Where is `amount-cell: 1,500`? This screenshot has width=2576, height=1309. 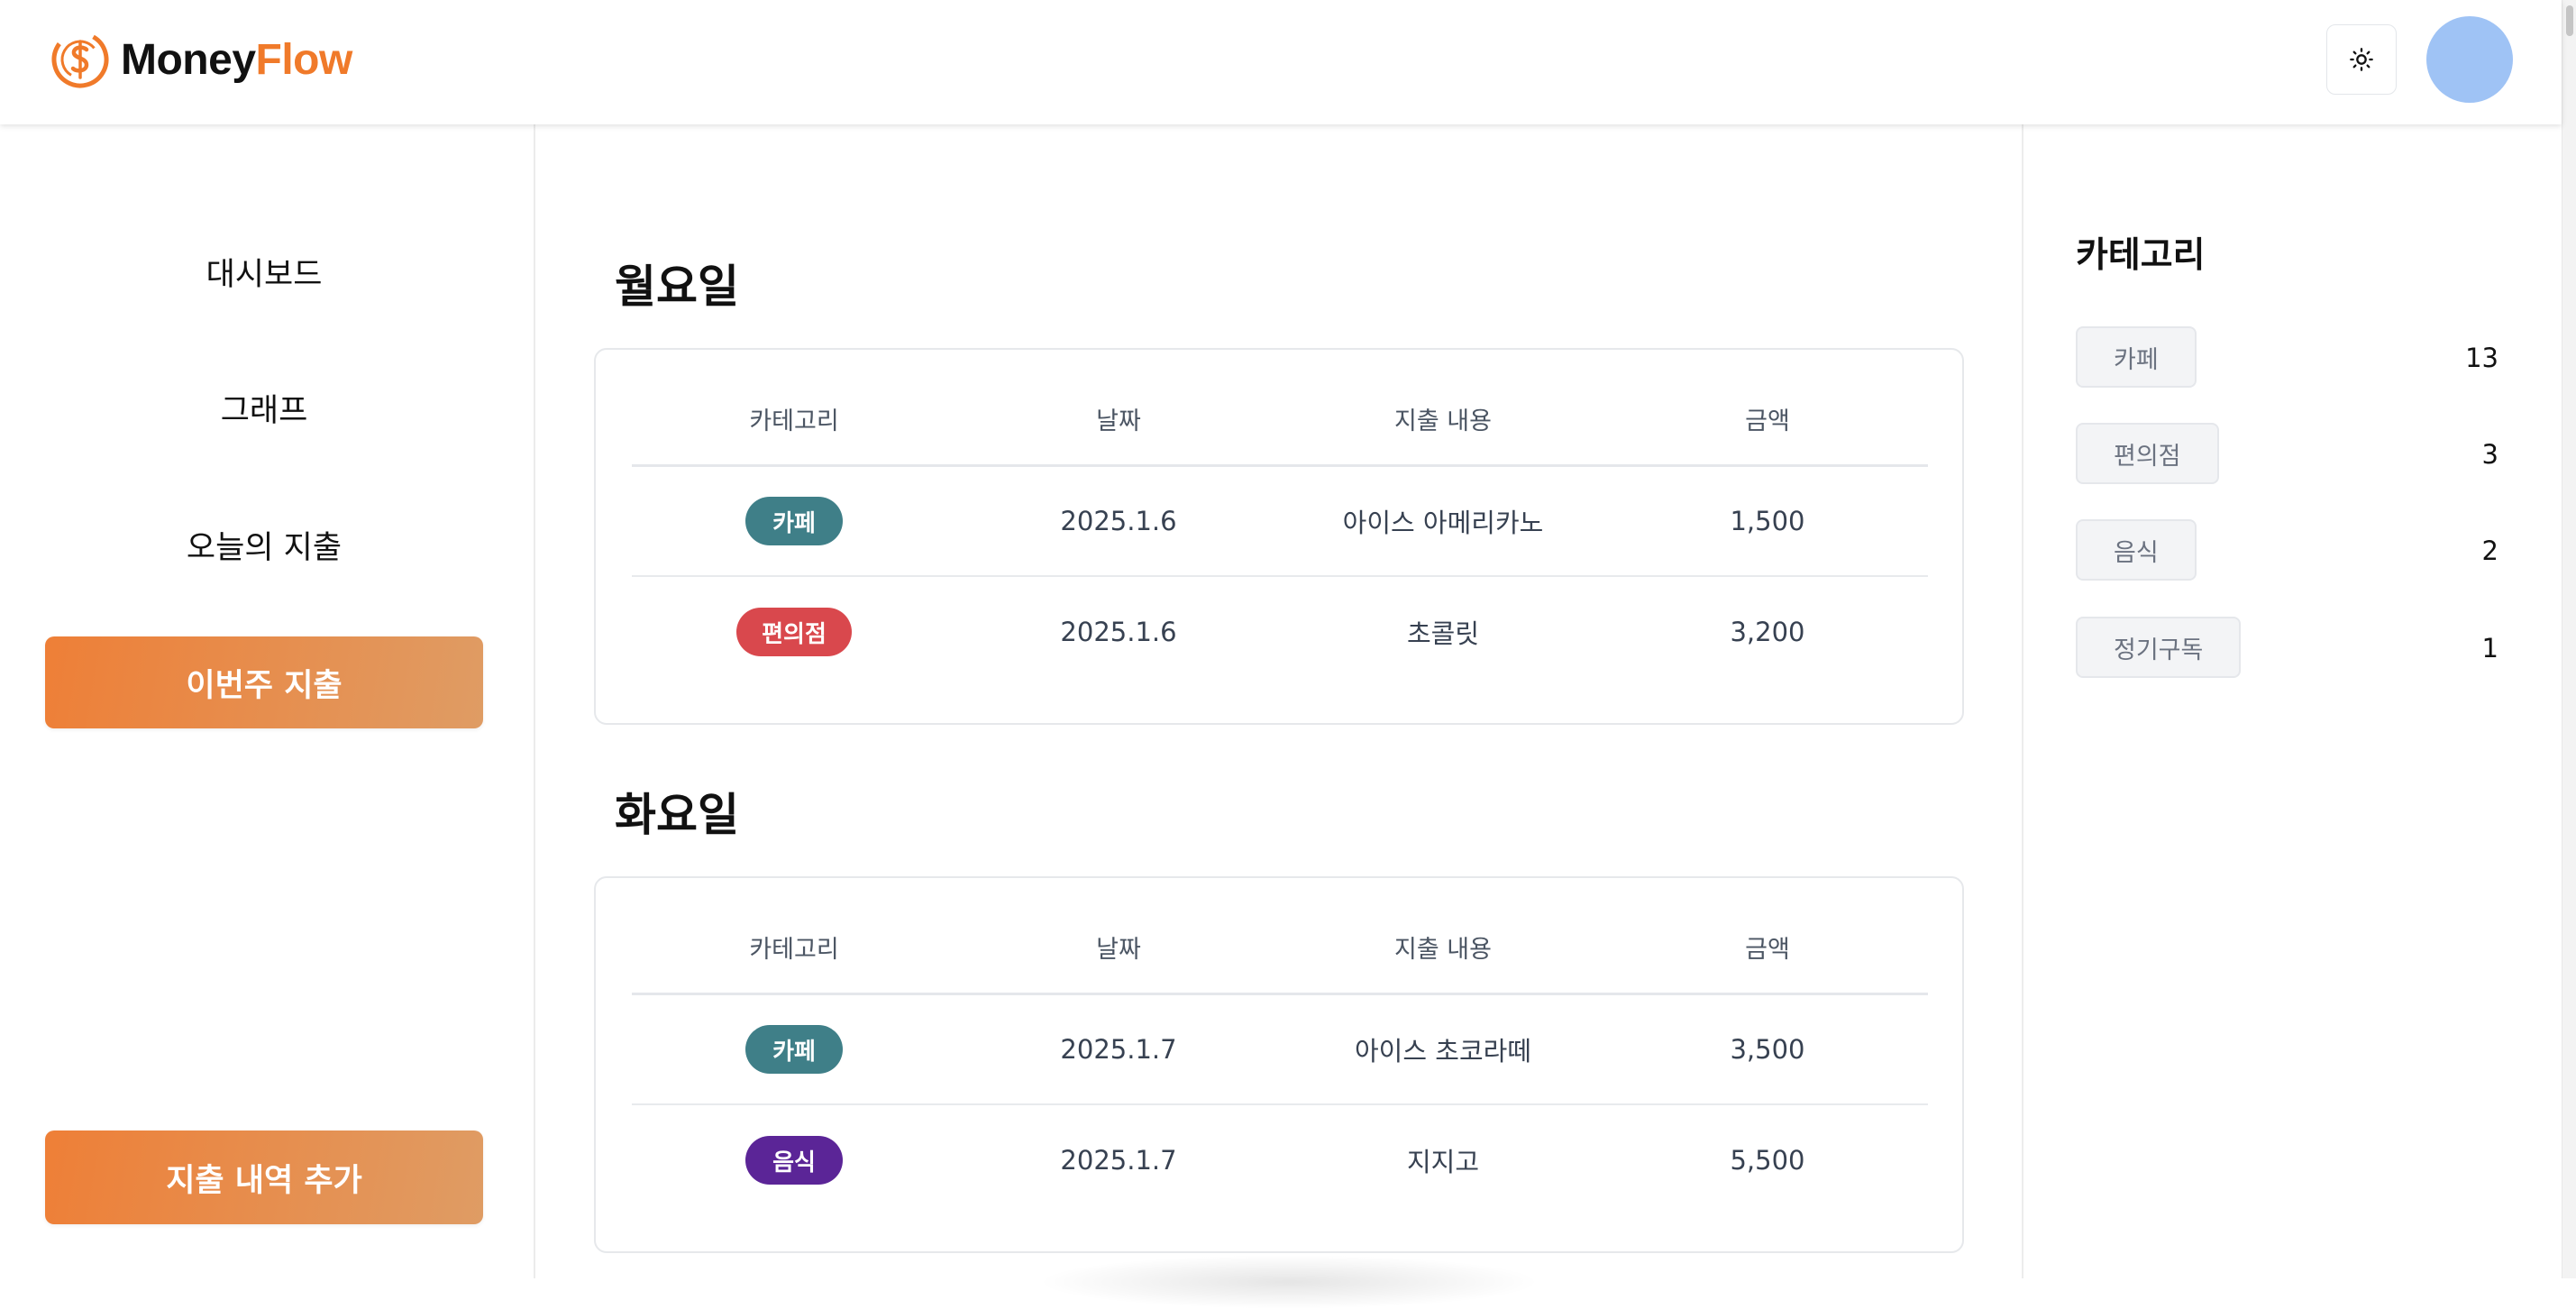
amount-cell: 1,500 is located at coordinates (1767, 521).